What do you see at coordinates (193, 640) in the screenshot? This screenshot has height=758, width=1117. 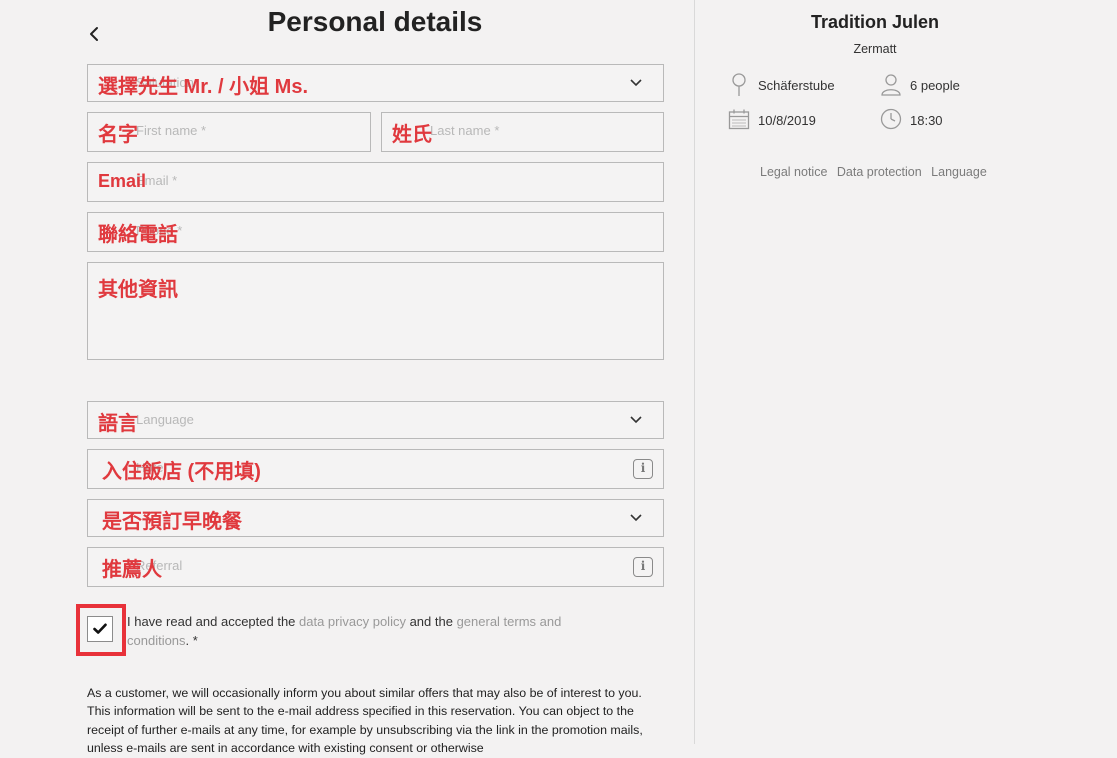 I see `required-mark: *` at bounding box center [193, 640].